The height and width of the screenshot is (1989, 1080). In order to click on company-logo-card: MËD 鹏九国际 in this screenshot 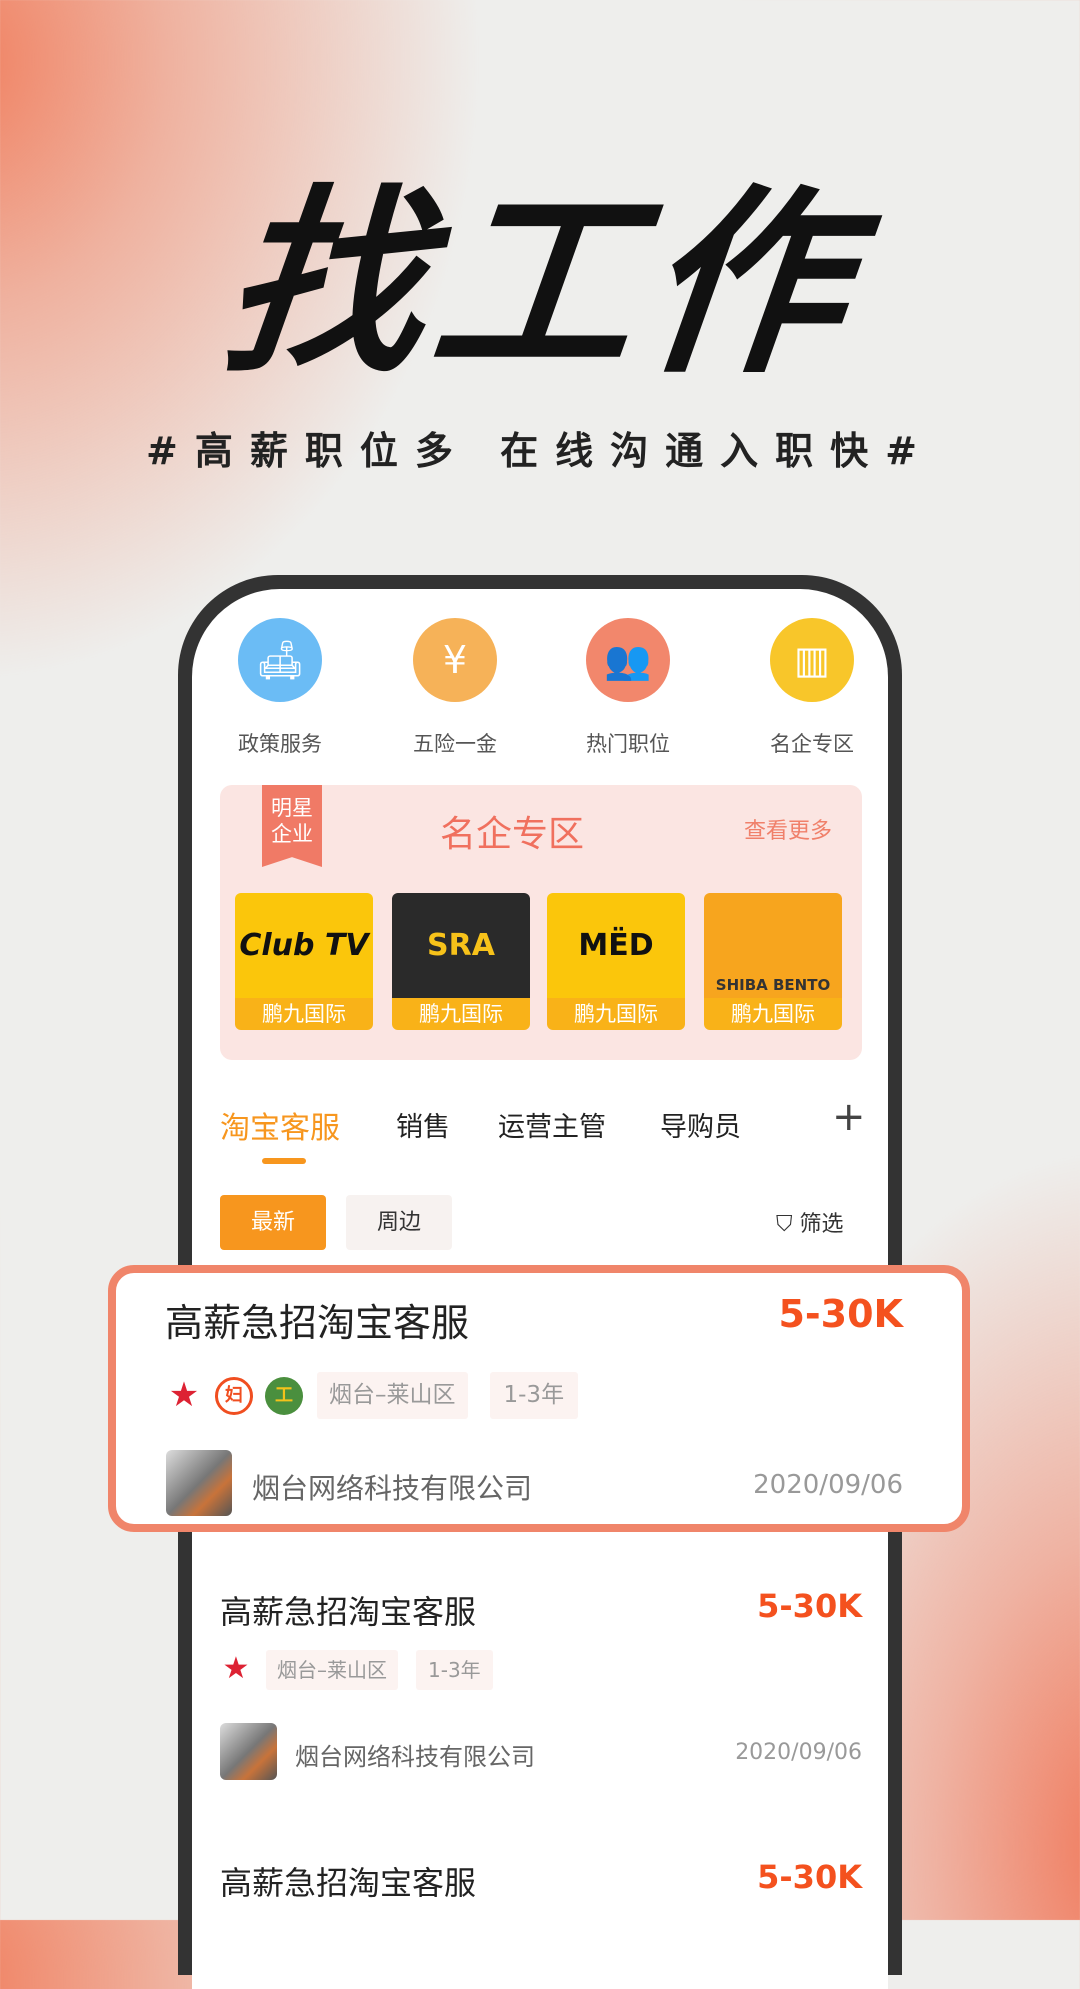, I will do `click(616, 961)`.